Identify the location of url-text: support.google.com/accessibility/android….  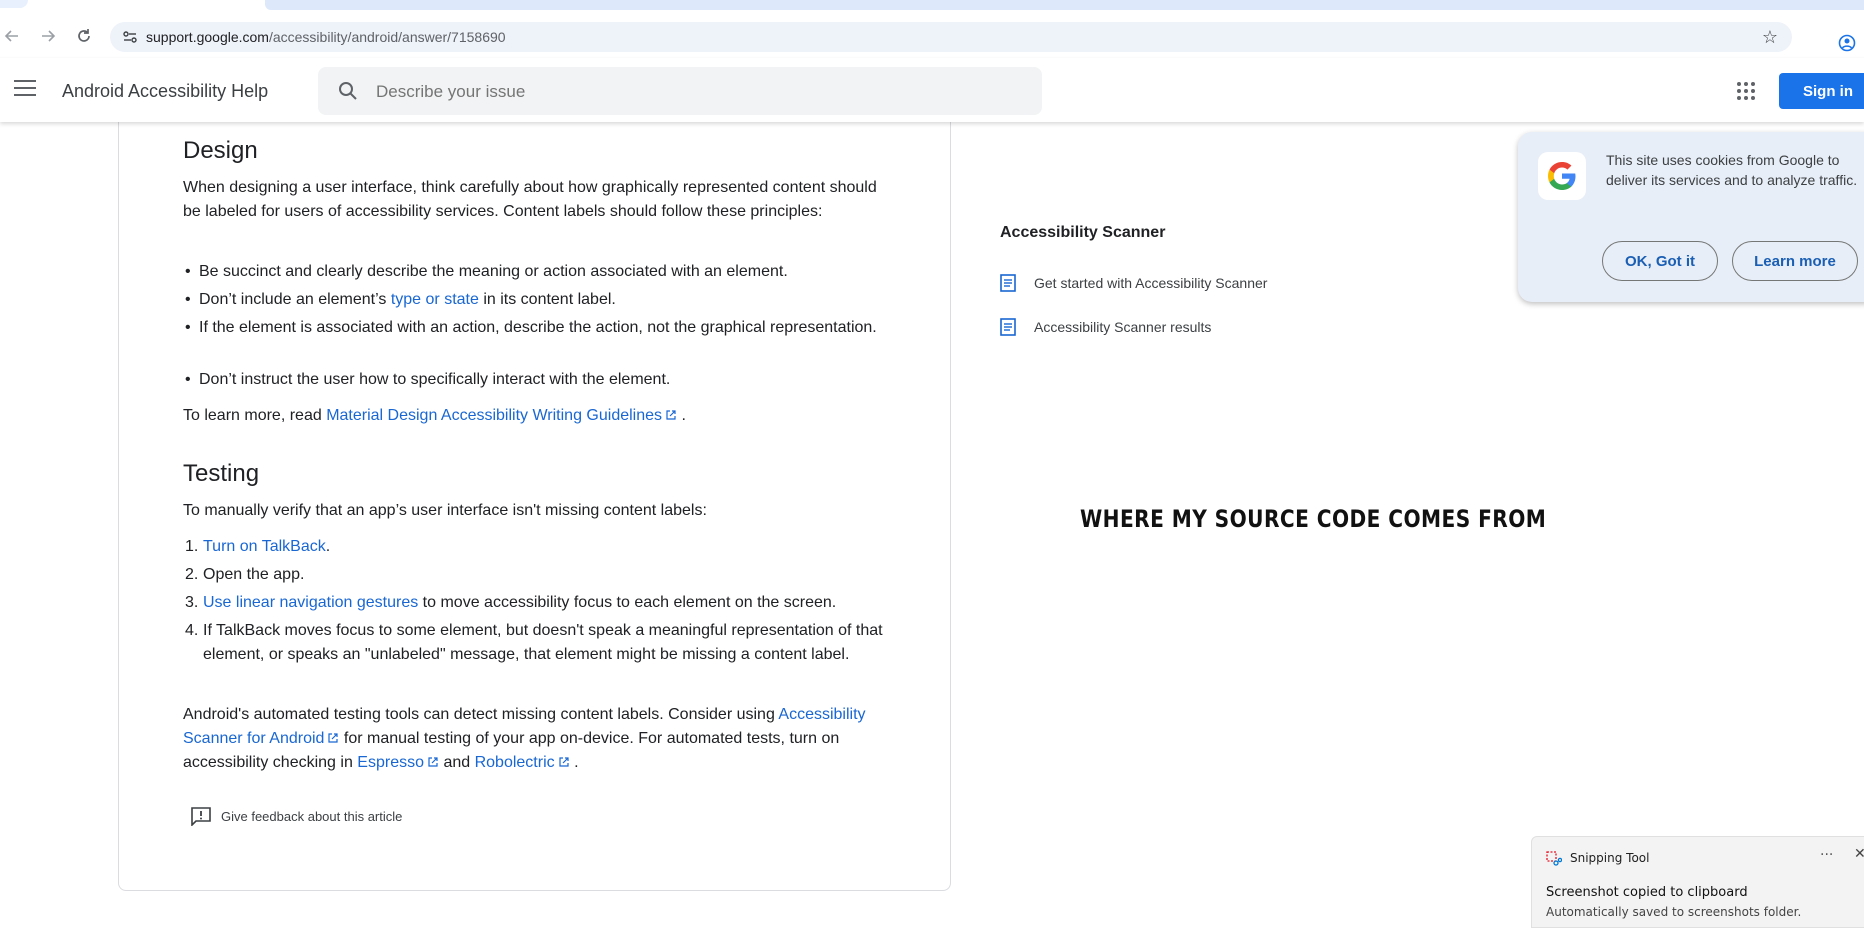
(326, 37).